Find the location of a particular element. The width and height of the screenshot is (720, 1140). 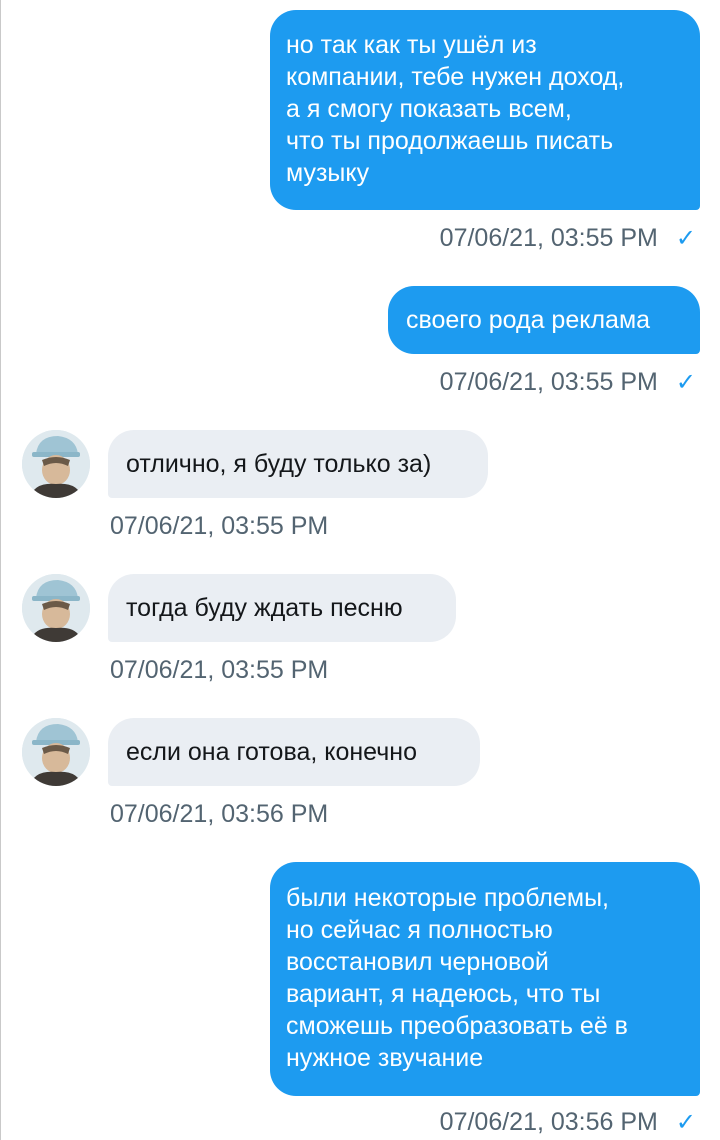

message-text-line: вариант, я надеюсь, что ты is located at coordinates (443, 994).